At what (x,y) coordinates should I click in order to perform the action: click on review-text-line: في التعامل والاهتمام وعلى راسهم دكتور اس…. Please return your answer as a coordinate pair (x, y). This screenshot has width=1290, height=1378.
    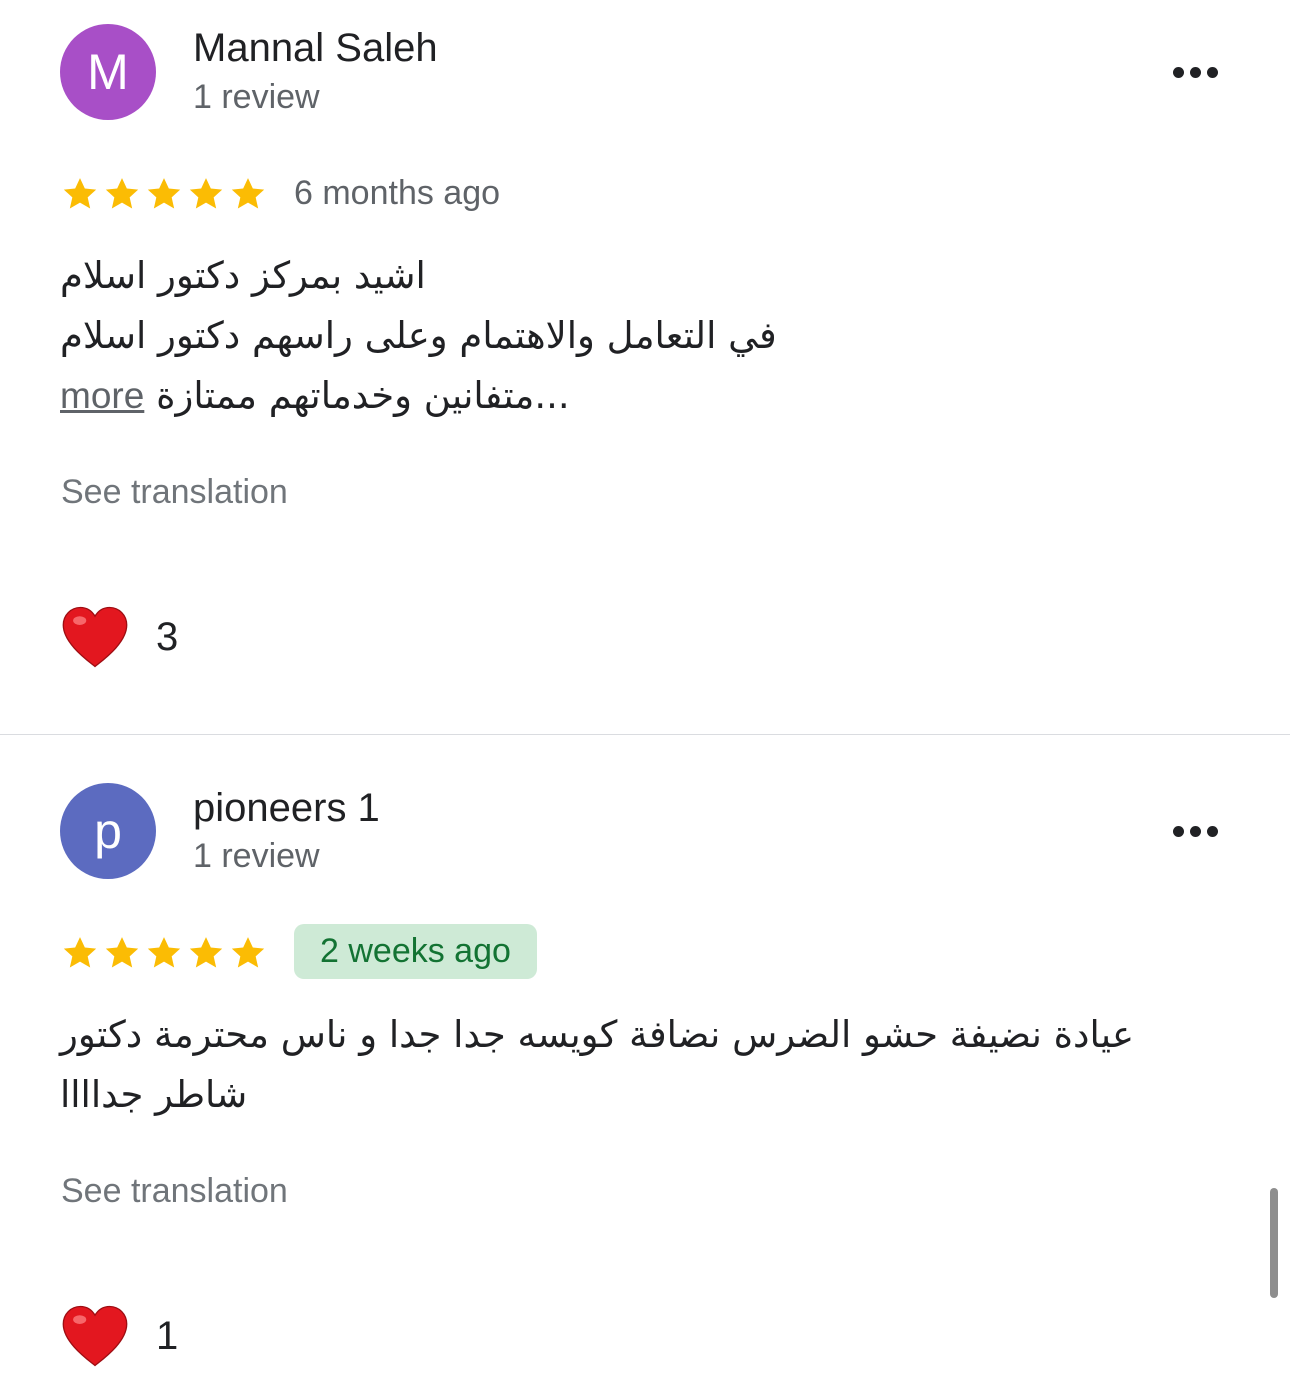
    Looking at the image, I should click on (418, 335).